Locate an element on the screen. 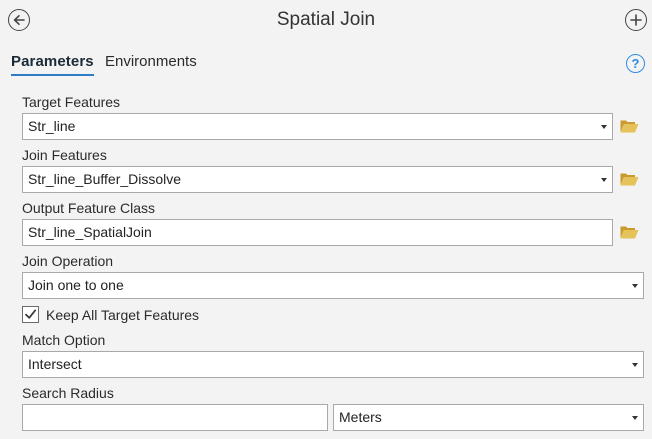 The image size is (652, 439). checkmark-icon is located at coordinates (31, 314).